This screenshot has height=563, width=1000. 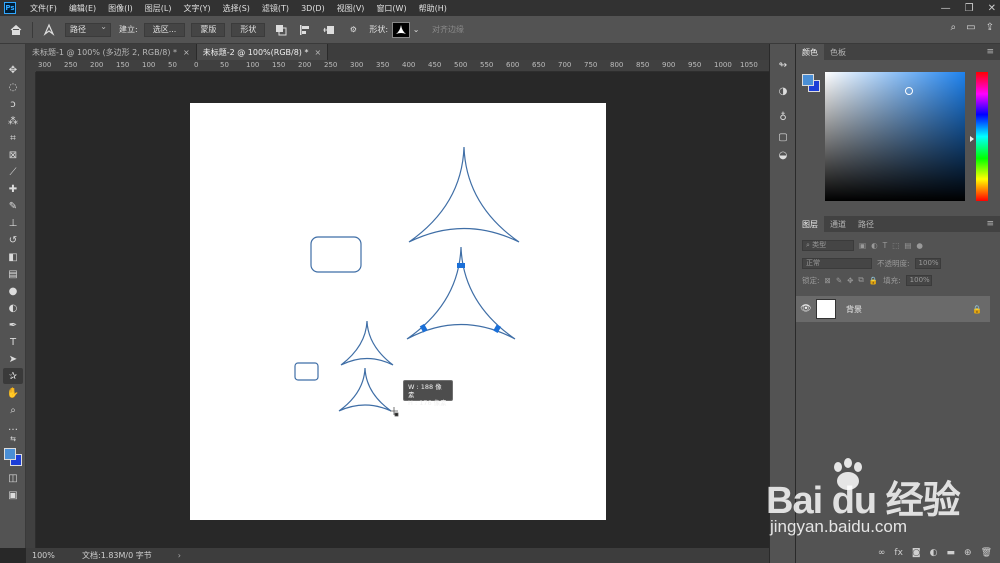 What do you see at coordinates (828, 280) in the screenshot?
I see `lock-transparent-icon: ⊠` at bounding box center [828, 280].